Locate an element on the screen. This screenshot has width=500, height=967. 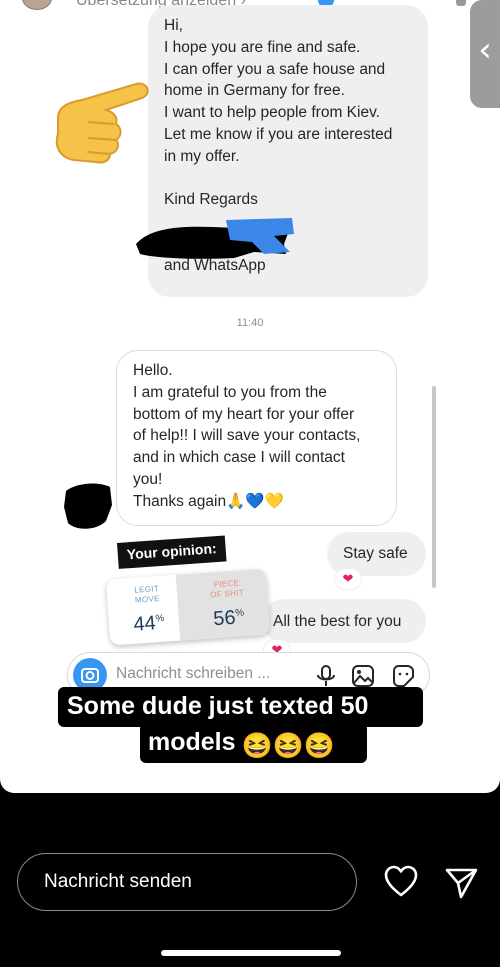
gallery-icon is located at coordinates (363, 676).